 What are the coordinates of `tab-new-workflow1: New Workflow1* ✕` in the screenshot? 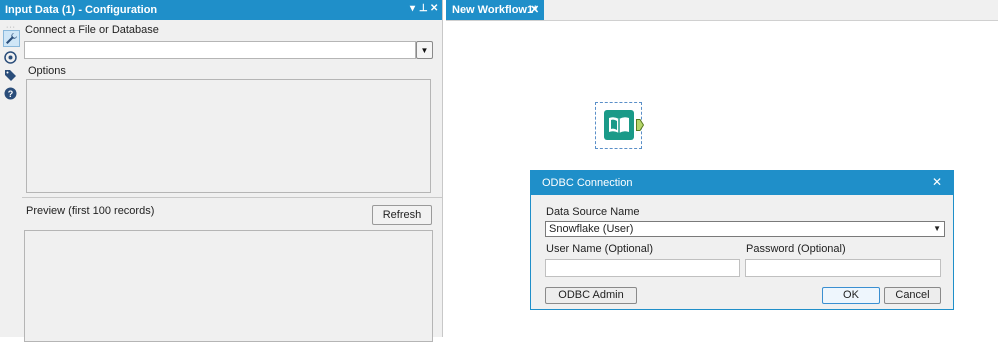 It's located at (495, 10).